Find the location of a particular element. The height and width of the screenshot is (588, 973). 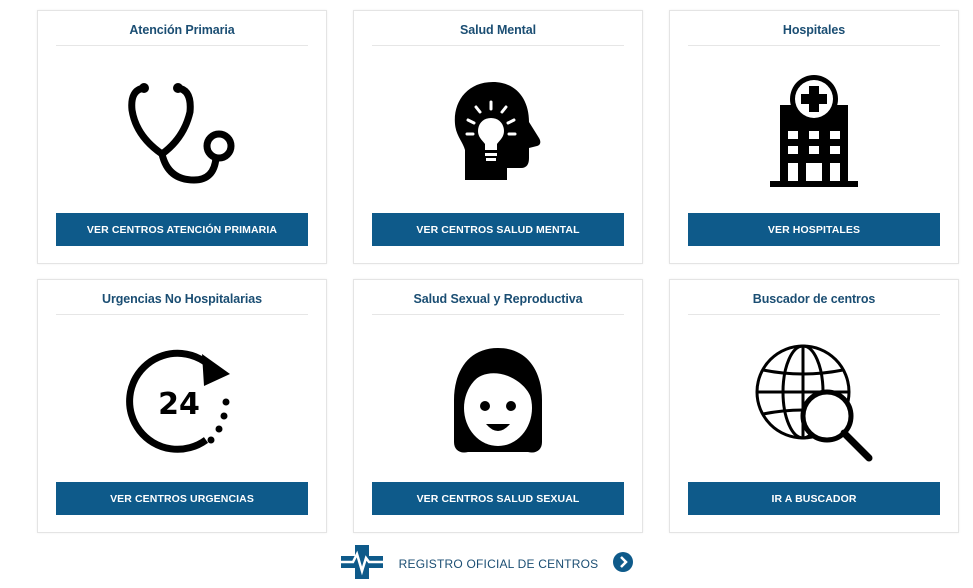

card-title: Urgencias No Hospitalarias is located at coordinates (182, 299).